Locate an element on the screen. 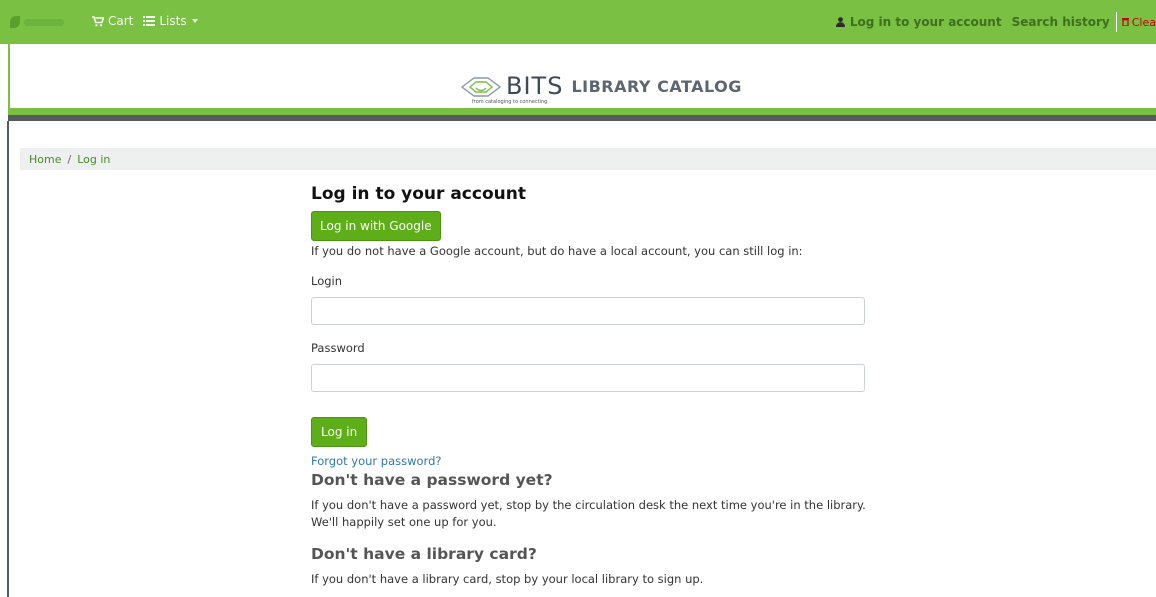 The width and height of the screenshot is (1156, 597). lists-menu-button: Lists is located at coordinates (170, 21).